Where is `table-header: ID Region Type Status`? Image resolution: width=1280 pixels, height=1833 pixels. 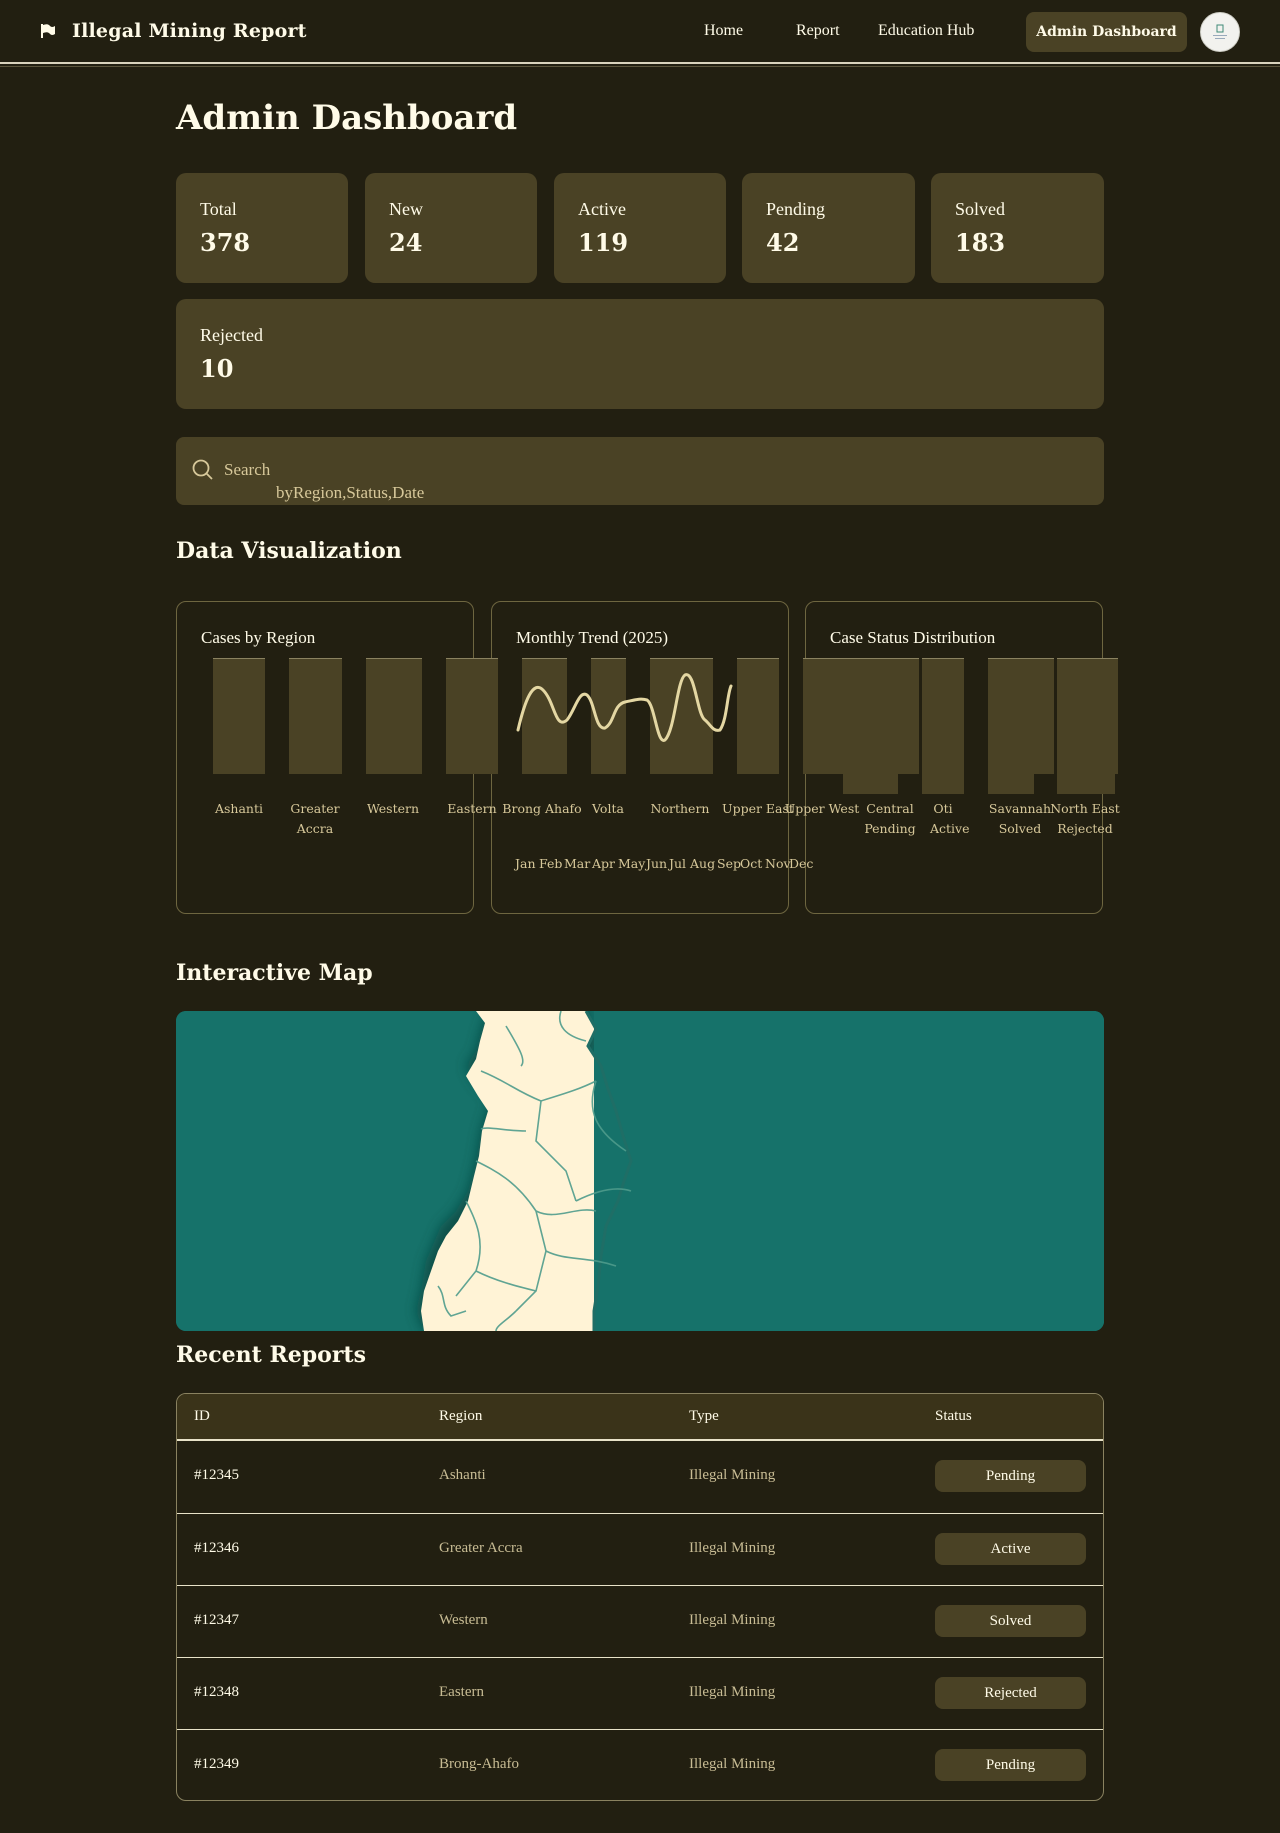 table-header: ID Region Type Status is located at coordinates (640, 1417).